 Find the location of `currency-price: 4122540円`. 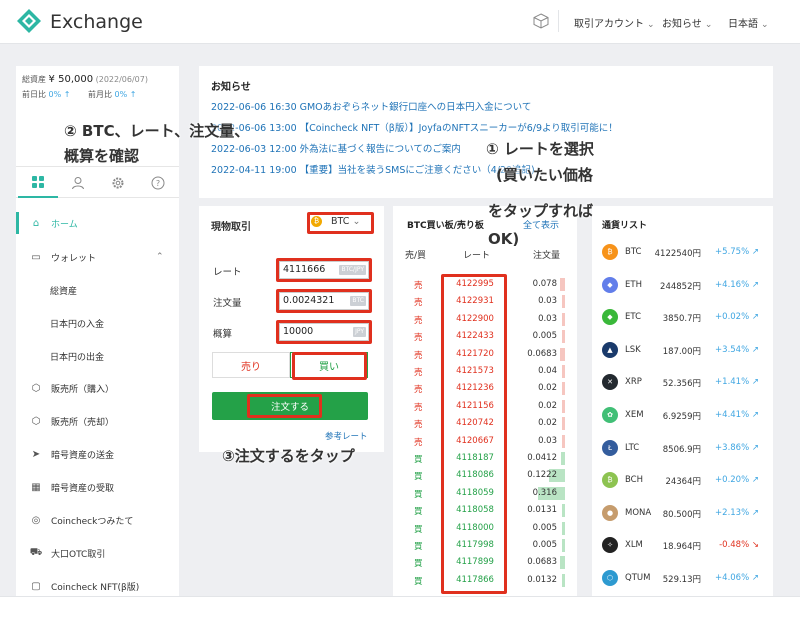

currency-price: 4122540円 is located at coordinates (677, 254).